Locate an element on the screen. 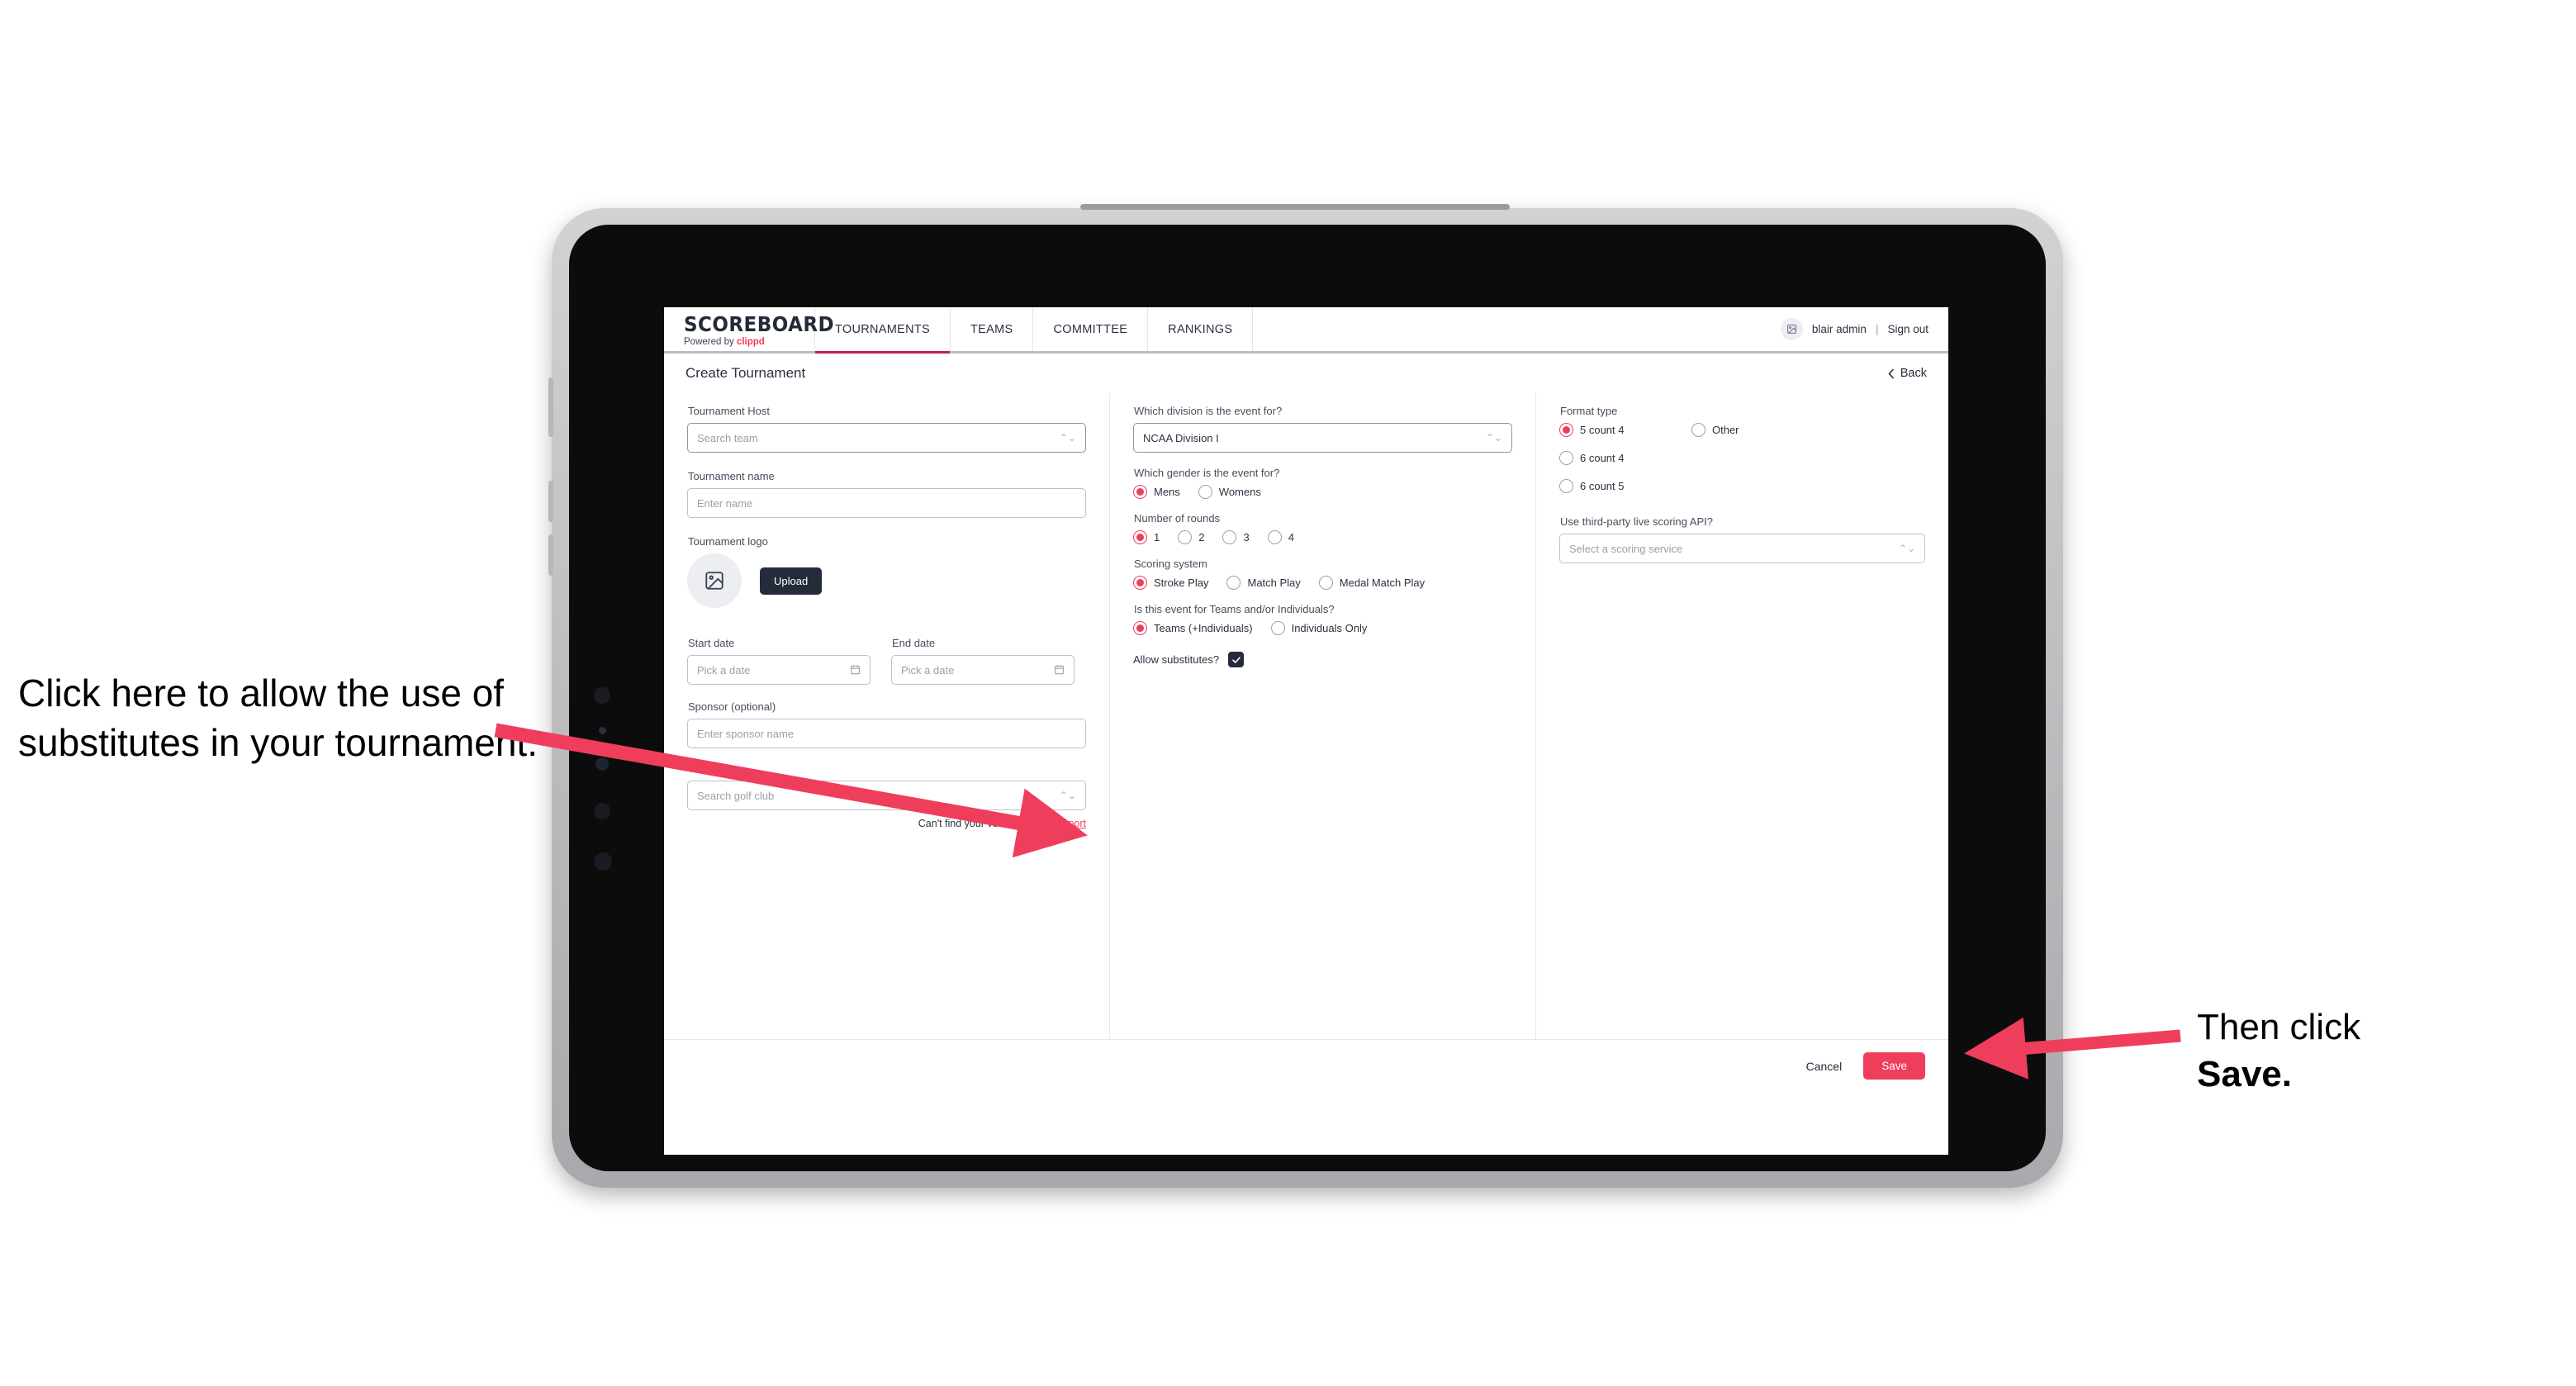  scoring-option-match-play: Match Play is located at coordinates (1263, 583).